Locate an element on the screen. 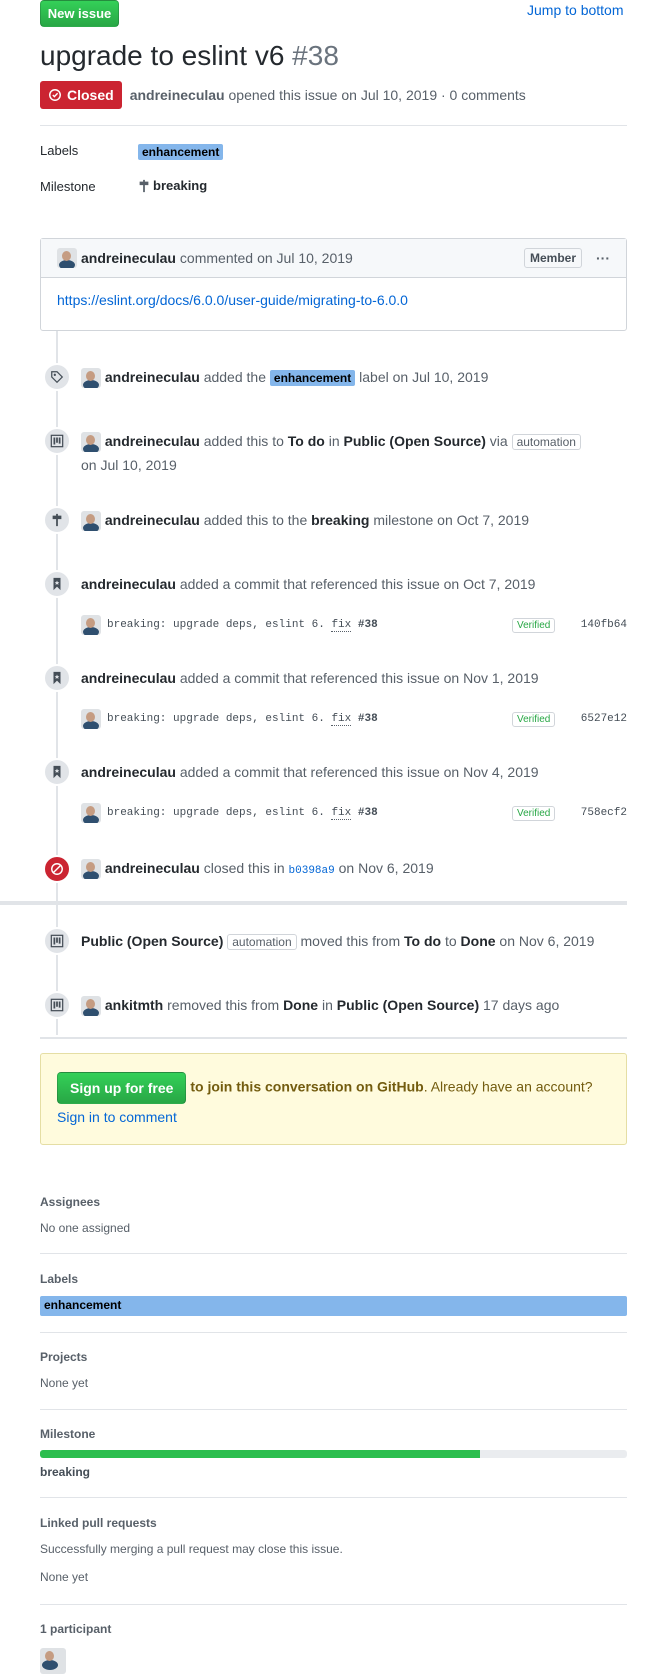 The height and width of the screenshot is (1677, 667). new-issue-button: New issue is located at coordinates (79, 13).